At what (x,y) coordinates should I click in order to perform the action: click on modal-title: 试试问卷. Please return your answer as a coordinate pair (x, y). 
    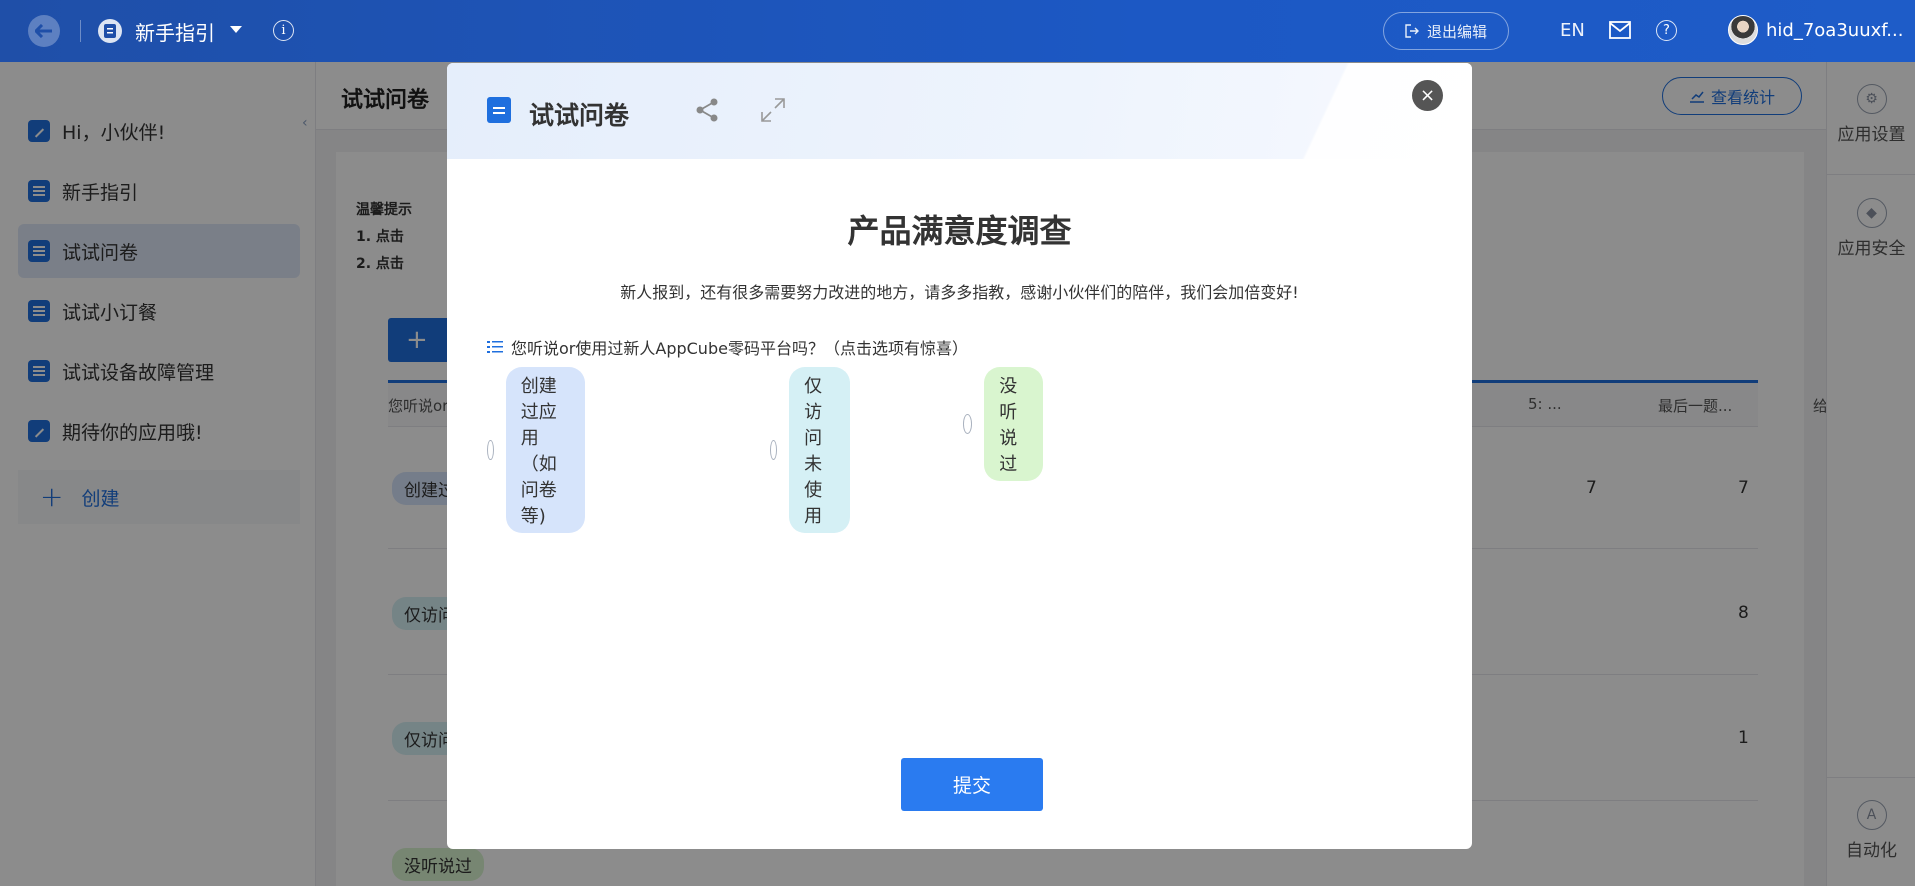
    Looking at the image, I should click on (579, 115).